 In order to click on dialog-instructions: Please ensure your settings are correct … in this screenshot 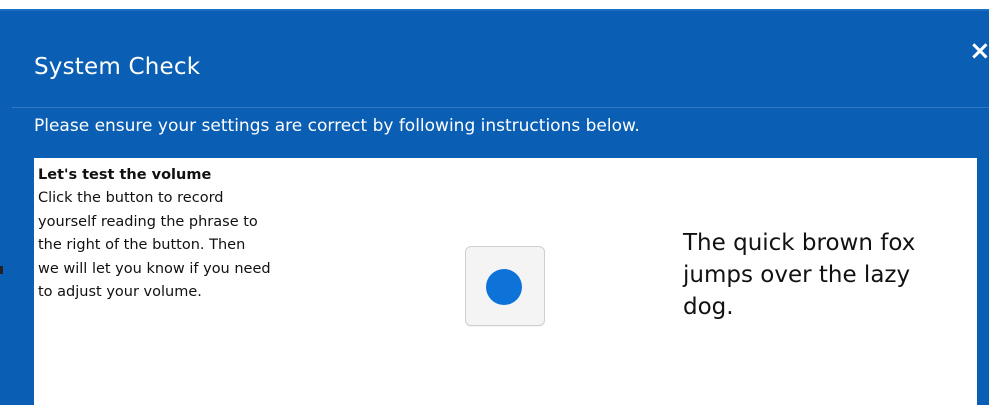, I will do `click(337, 126)`.